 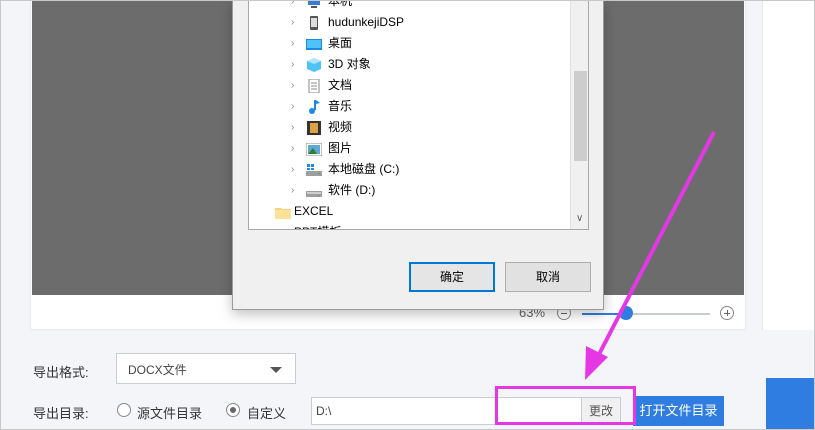 I want to click on convert-button, so click(x=790, y=404).